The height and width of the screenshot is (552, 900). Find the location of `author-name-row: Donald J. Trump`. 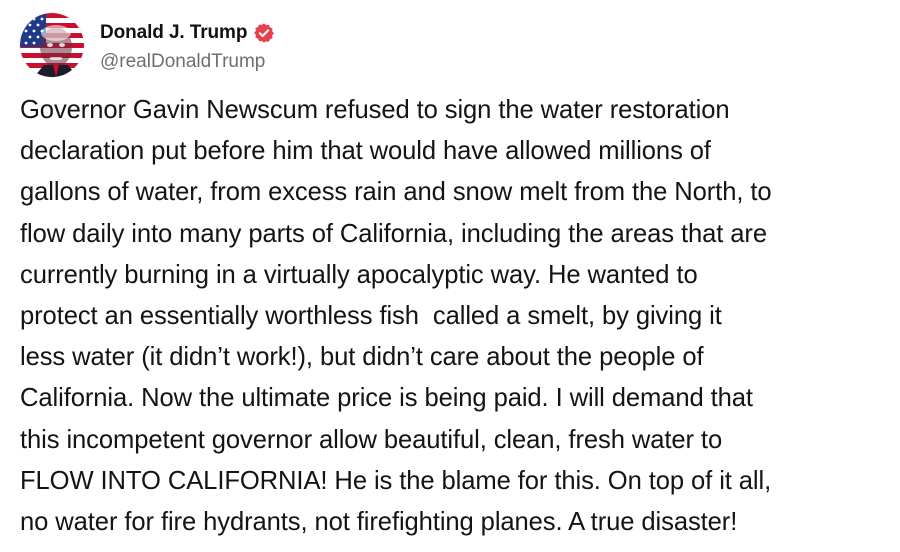

author-name-row: Donald J. Trump is located at coordinates (187, 33).